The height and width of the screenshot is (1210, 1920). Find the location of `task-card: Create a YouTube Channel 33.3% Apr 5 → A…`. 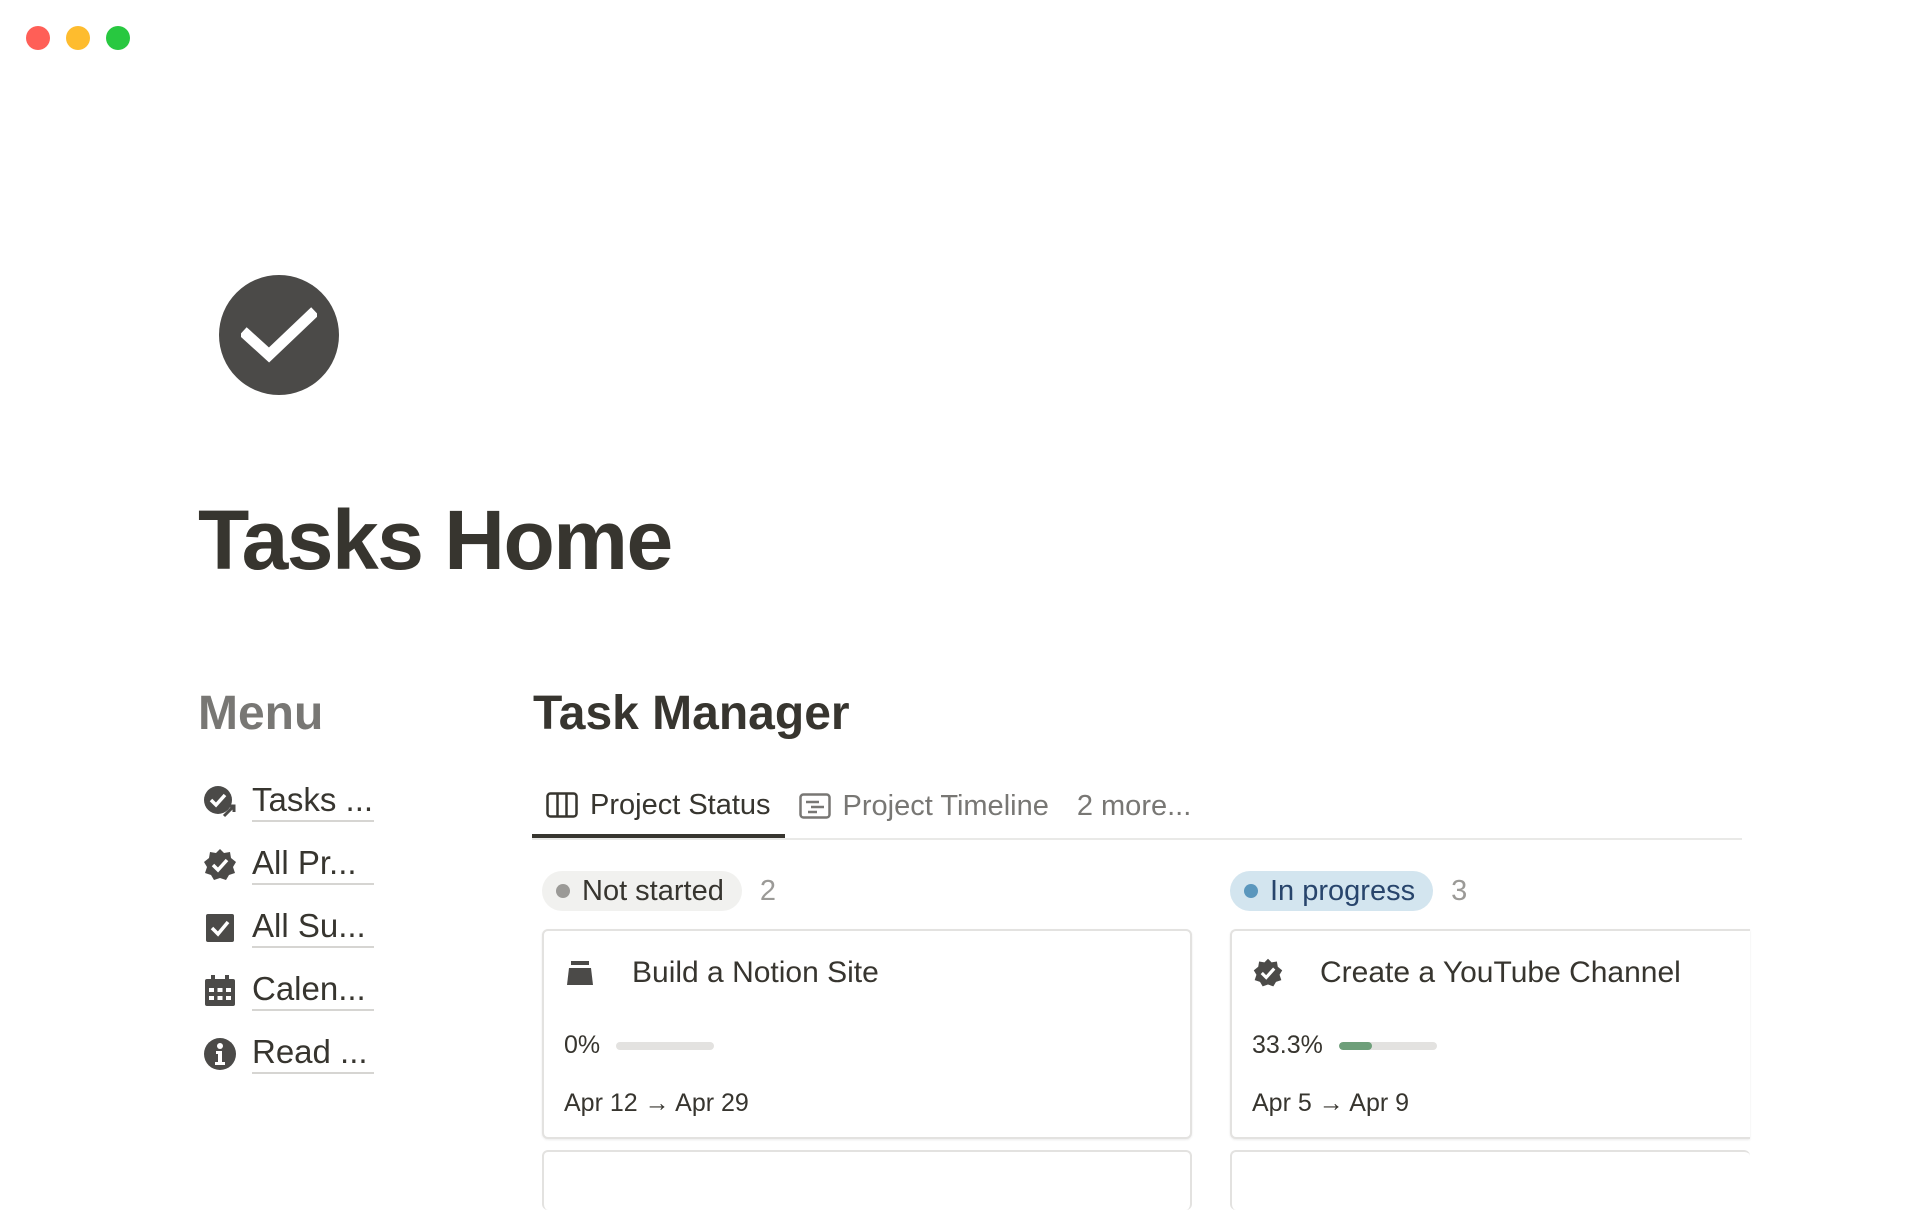

task-card: Create a YouTube Channel 33.3% Apr 5 → A… is located at coordinates (1490, 1034).